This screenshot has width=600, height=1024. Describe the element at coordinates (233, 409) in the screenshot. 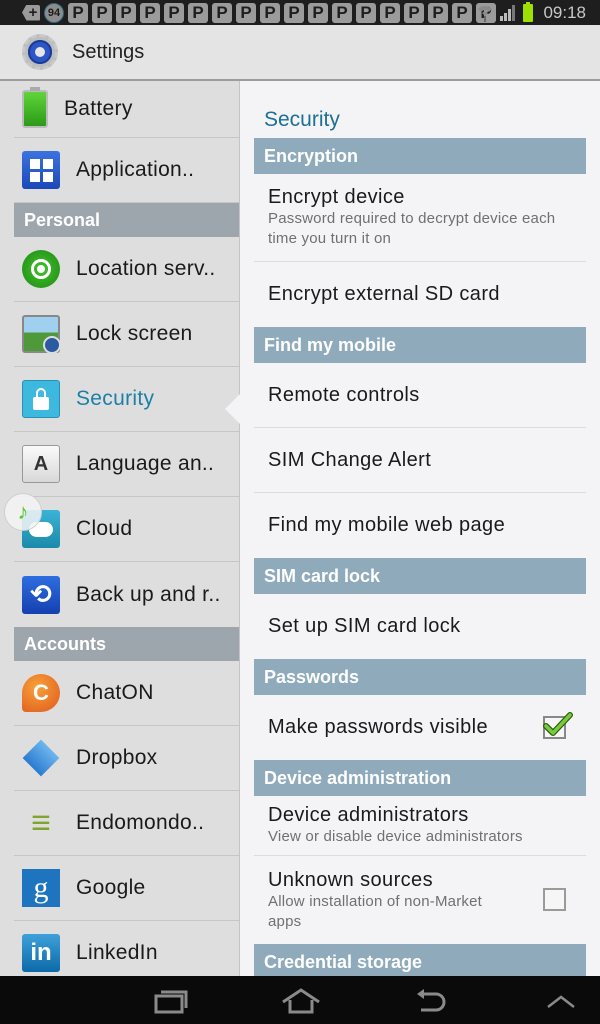

I see `selection-pointer` at that location.